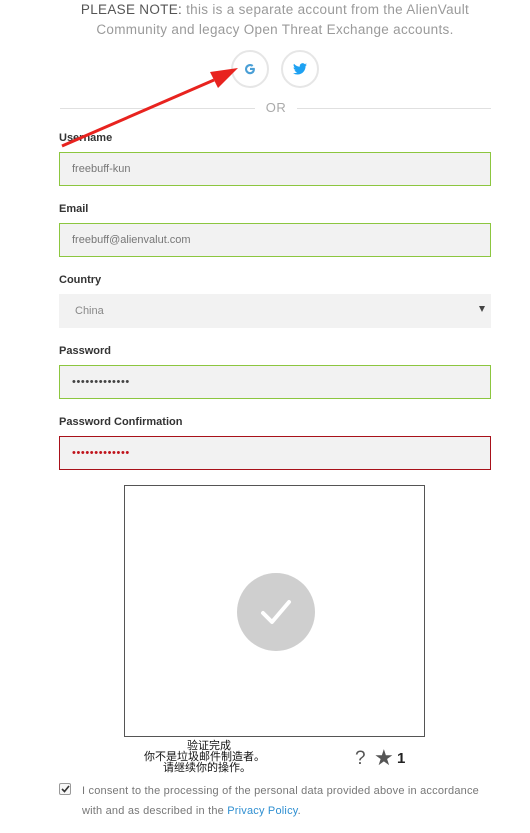  I want to click on country-value: China, so click(89, 311).